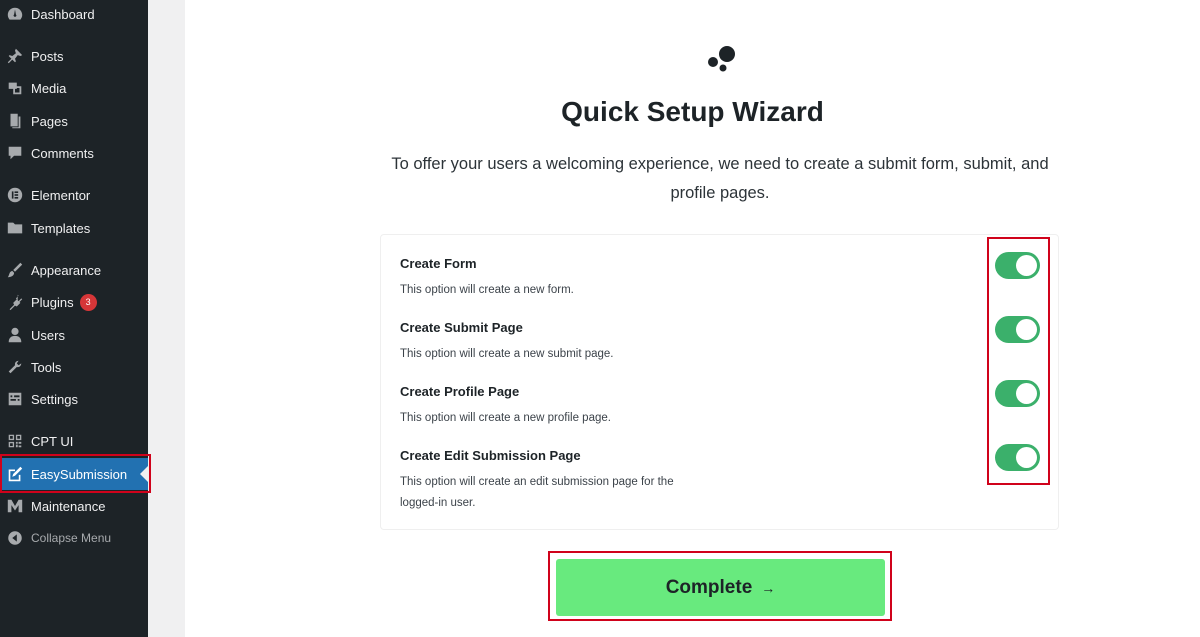 The width and height of the screenshot is (1200, 637). Describe the element at coordinates (721, 59) in the screenshot. I see `brand-logo-icon` at that location.